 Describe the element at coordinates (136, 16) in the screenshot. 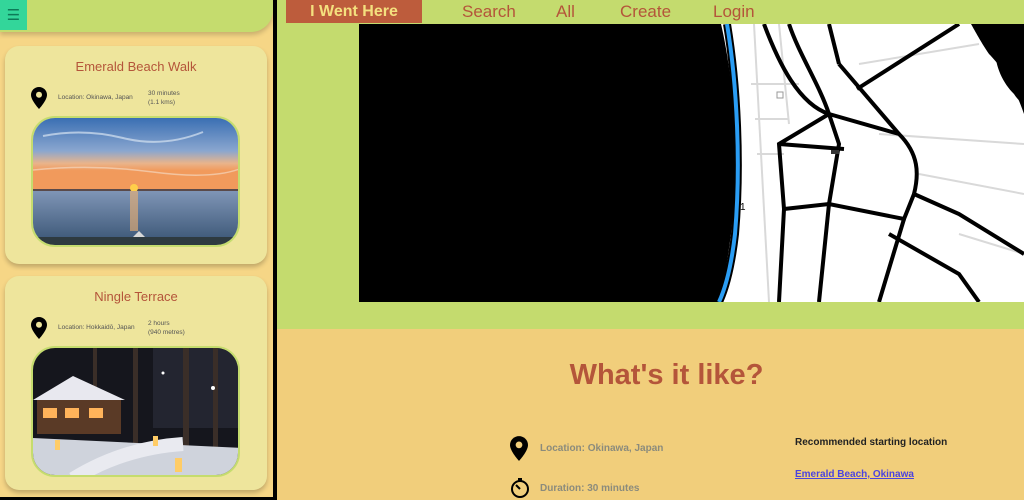

I see `sidebar-header: ☰` at that location.